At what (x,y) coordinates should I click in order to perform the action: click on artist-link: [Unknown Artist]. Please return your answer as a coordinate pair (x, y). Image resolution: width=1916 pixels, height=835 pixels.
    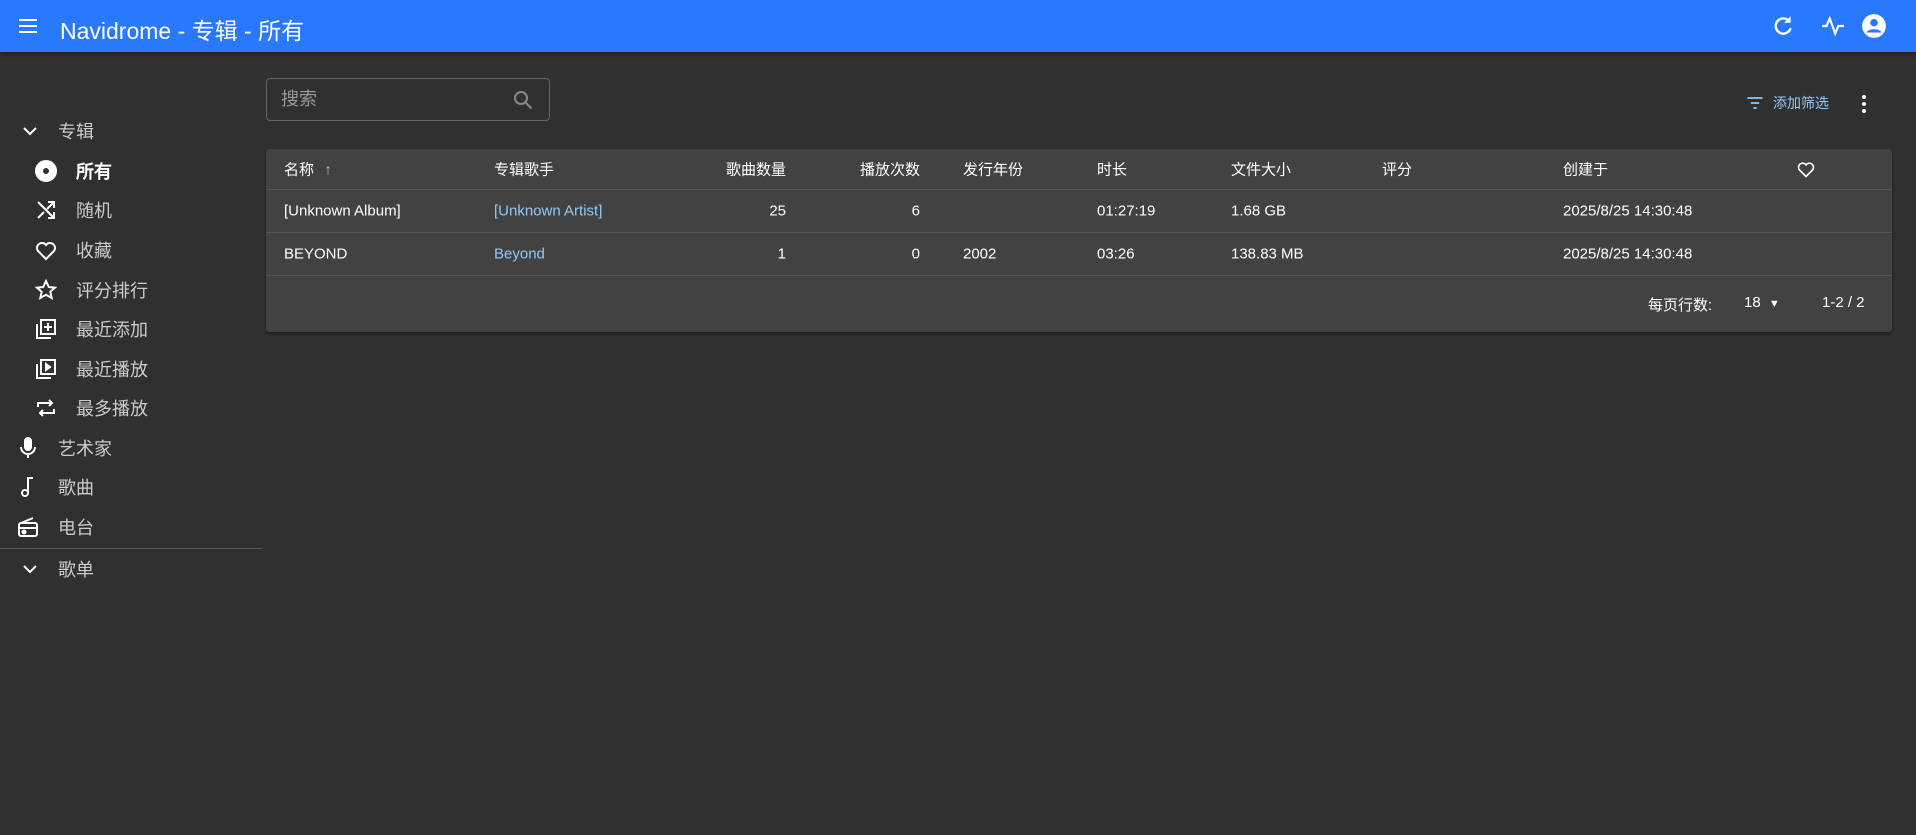
    Looking at the image, I should click on (548, 211).